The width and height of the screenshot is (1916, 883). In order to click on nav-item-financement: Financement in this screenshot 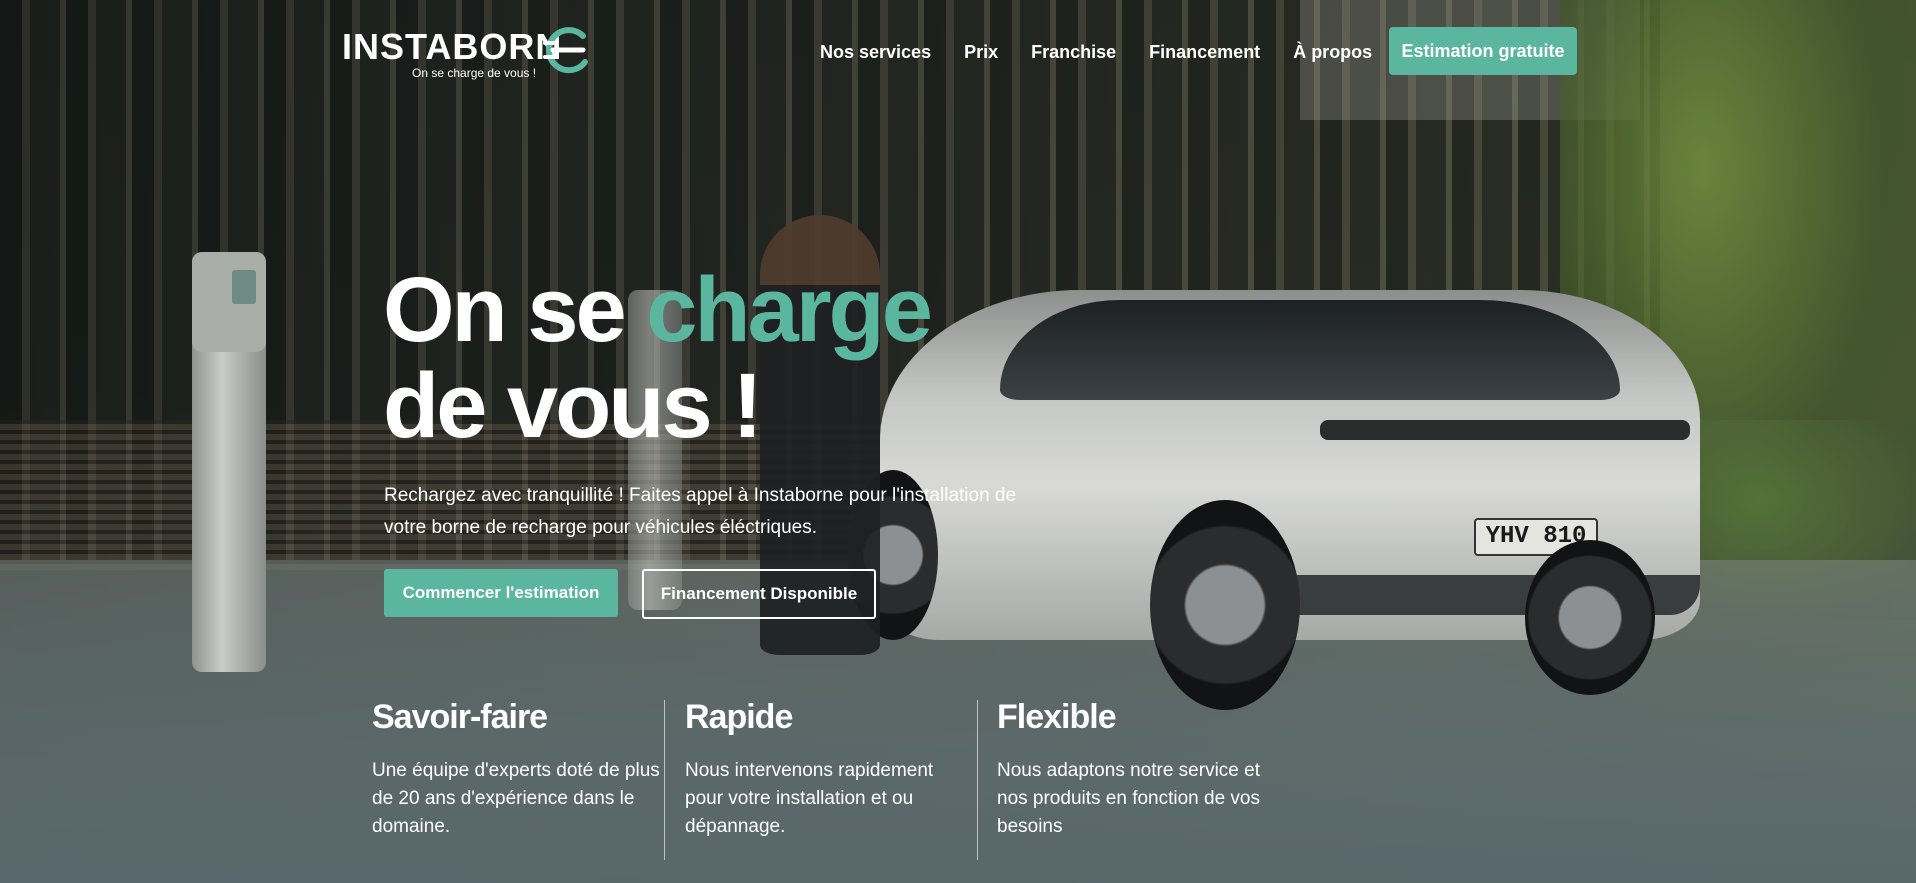, I will do `click(1204, 52)`.